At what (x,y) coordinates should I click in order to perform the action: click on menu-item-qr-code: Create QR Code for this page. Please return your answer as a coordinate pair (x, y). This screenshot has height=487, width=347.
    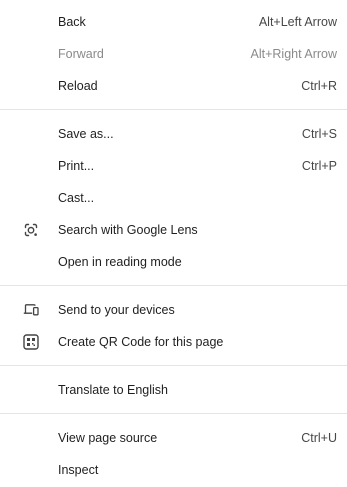
    Looking at the image, I should click on (173, 342).